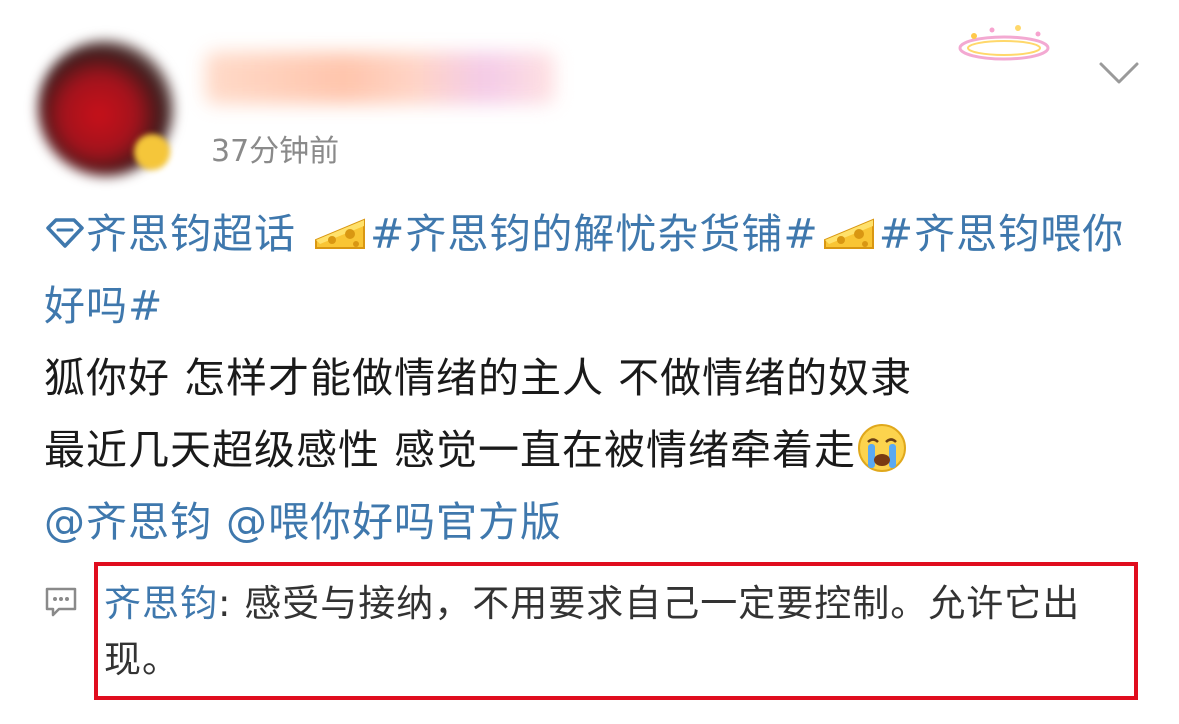  What do you see at coordinates (478, 378) in the screenshot?
I see `post-text-line: 狐你好 怎样才能做情绪的主人 不做情绪的奴隶` at bounding box center [478, 378].